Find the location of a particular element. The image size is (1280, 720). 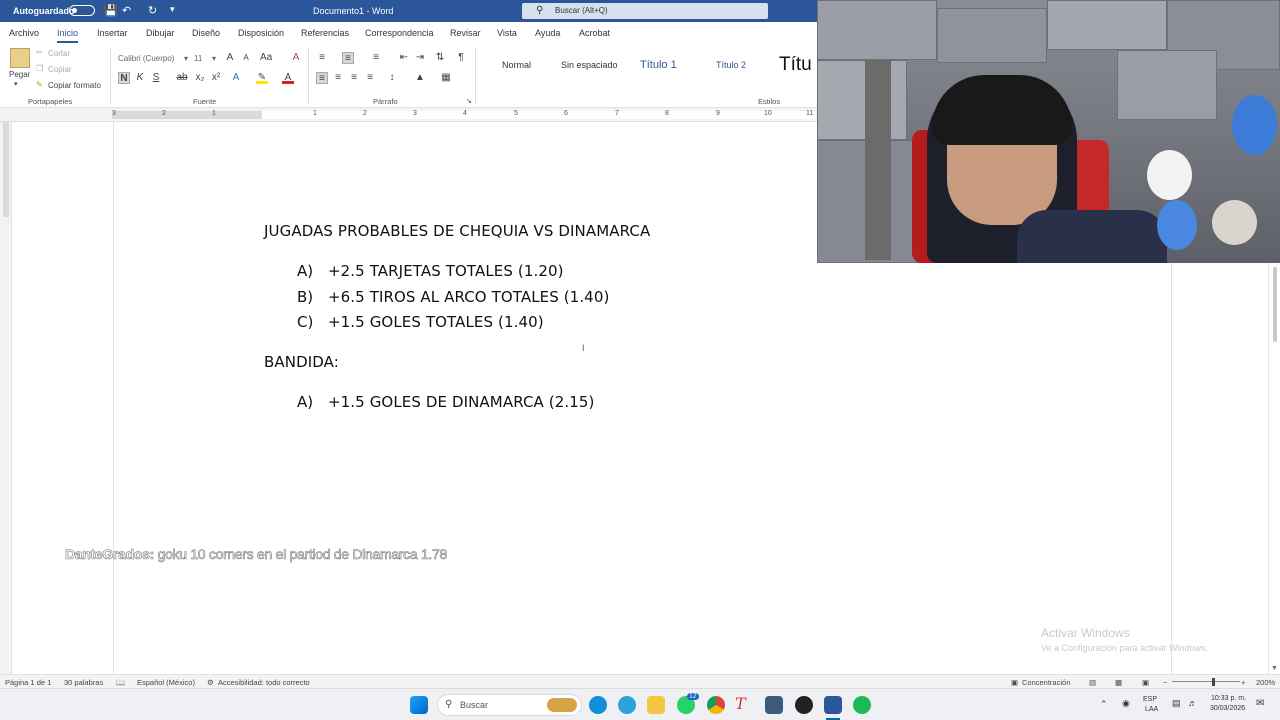

paragraph-settings-icon: ↘ is located at coordinates (469, 102).